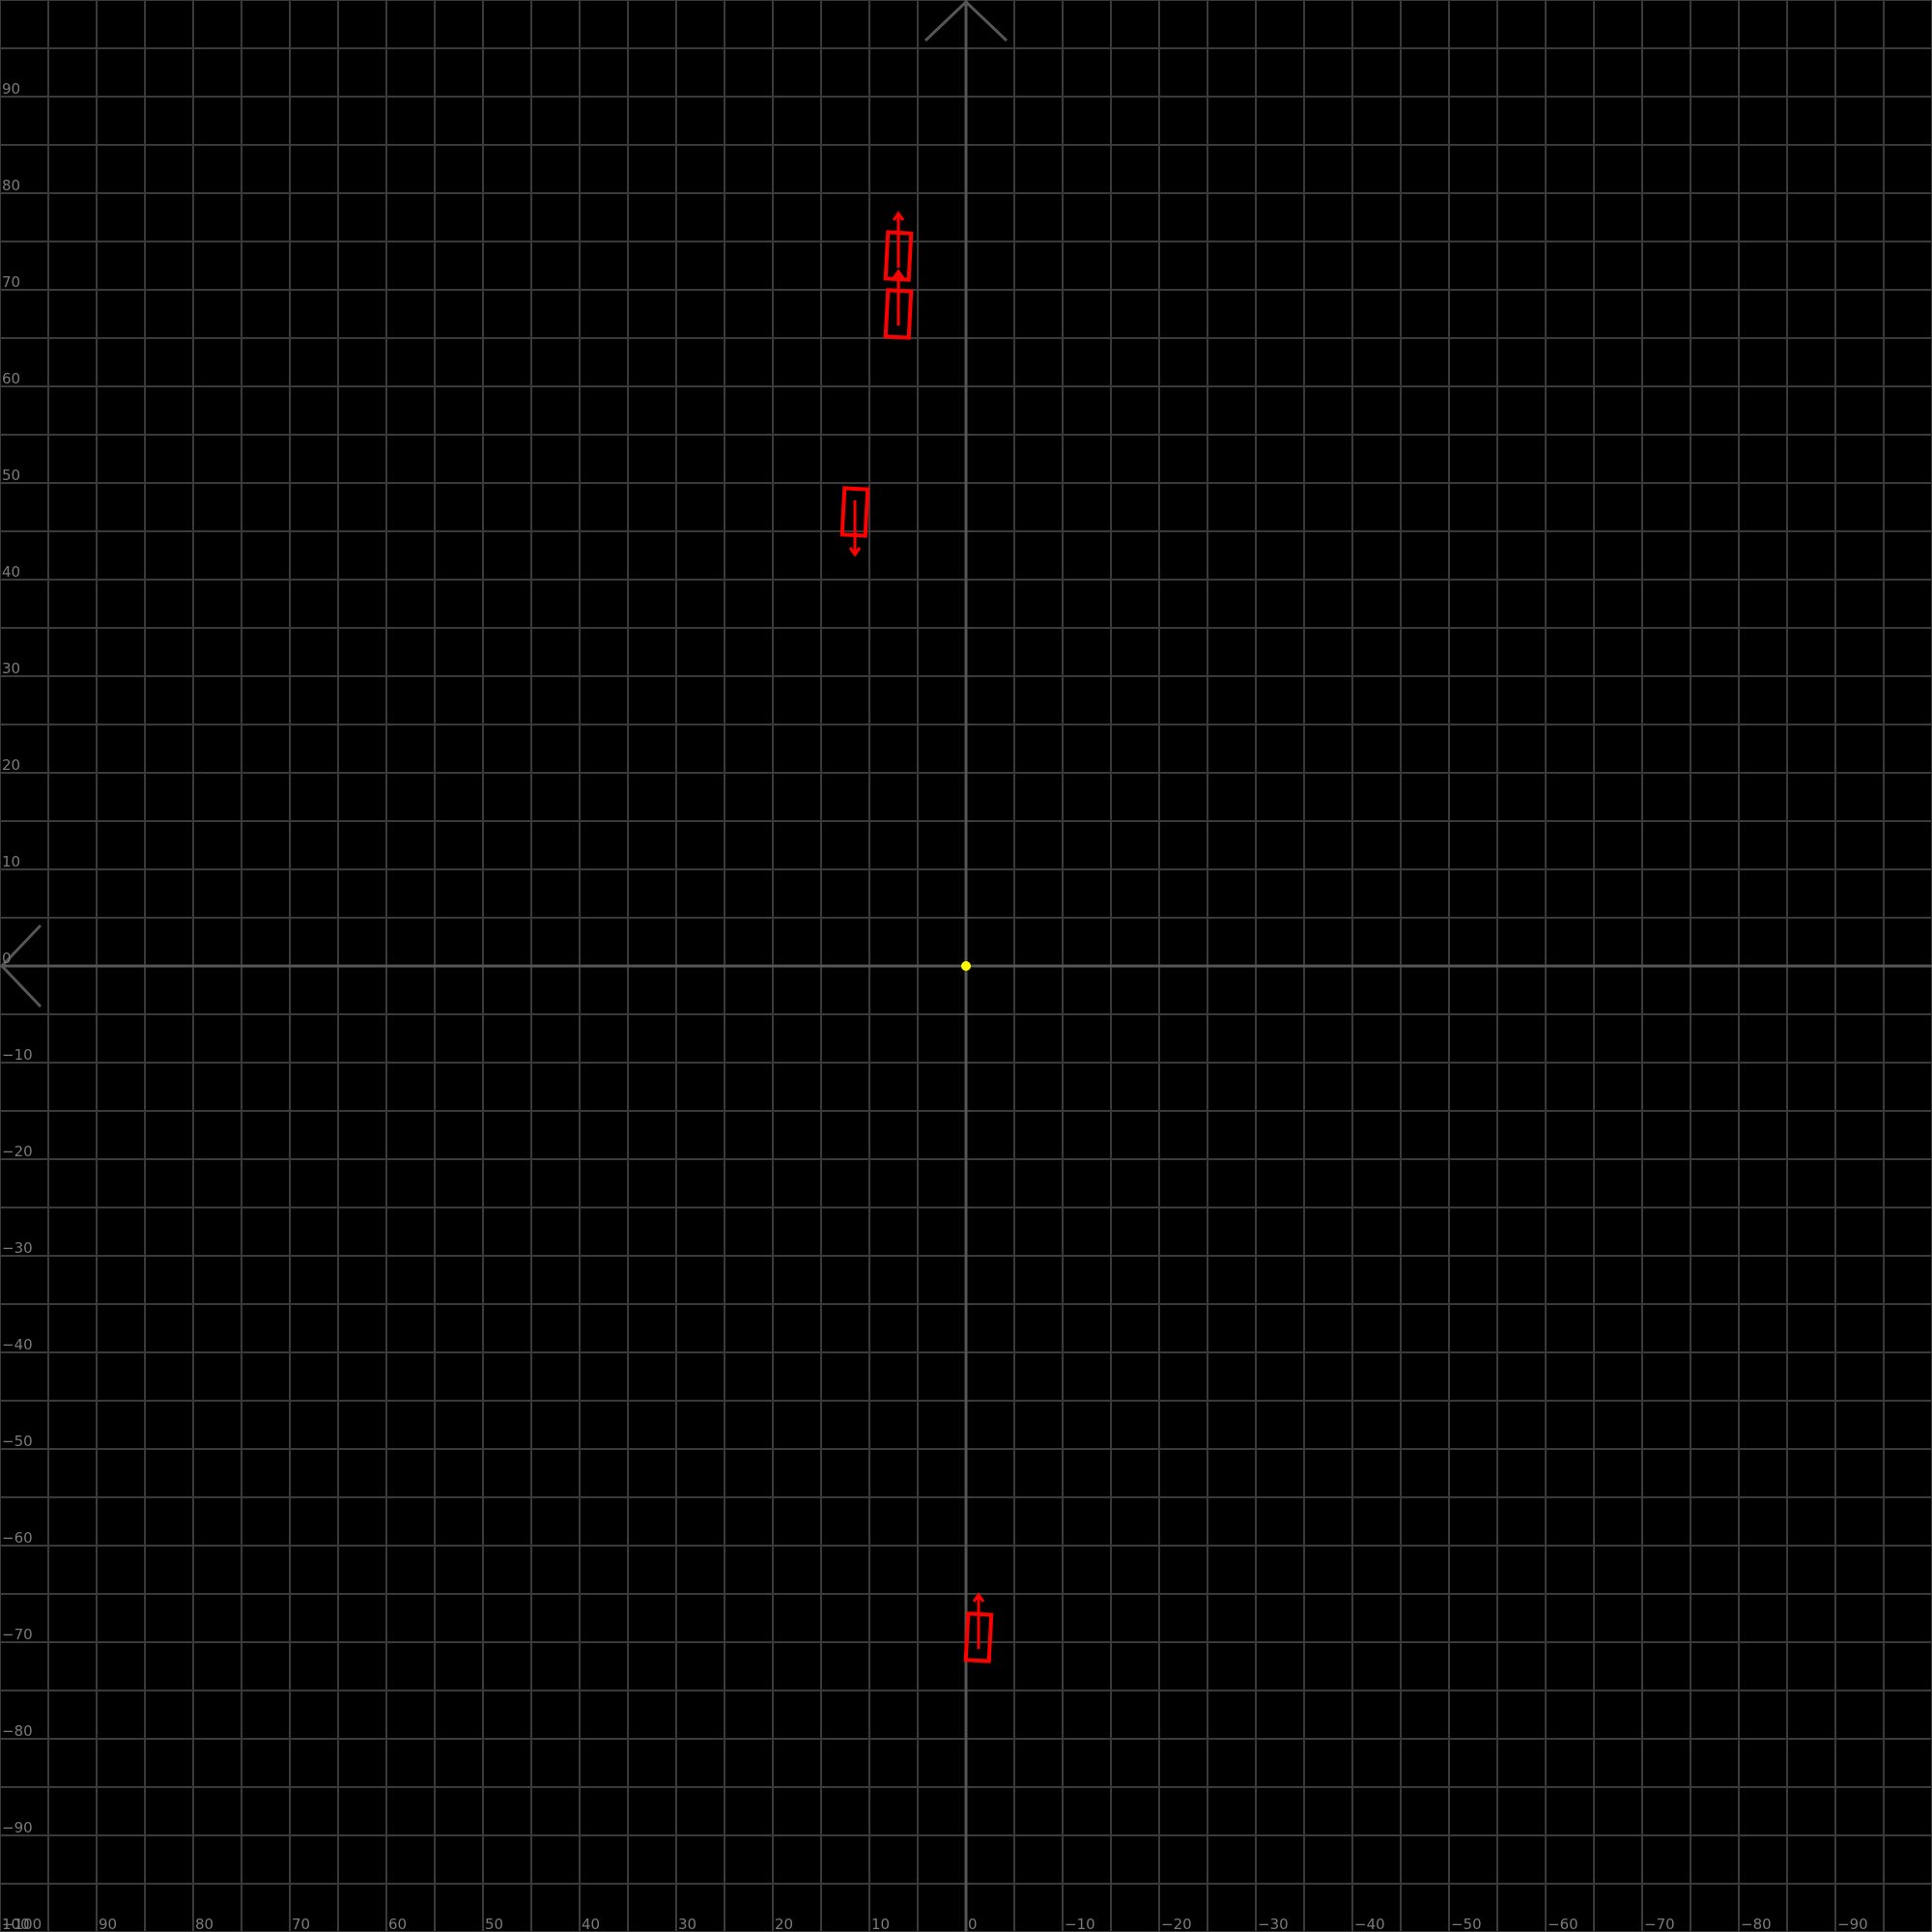  Describe the element at coordinates (687, 1924) in the screenshot. I see `x-tick-label: 30` at that location.